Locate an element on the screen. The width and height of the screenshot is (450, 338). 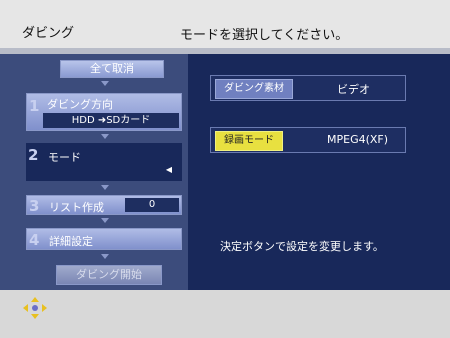
footer-bar is located at coordinates (225, 314).